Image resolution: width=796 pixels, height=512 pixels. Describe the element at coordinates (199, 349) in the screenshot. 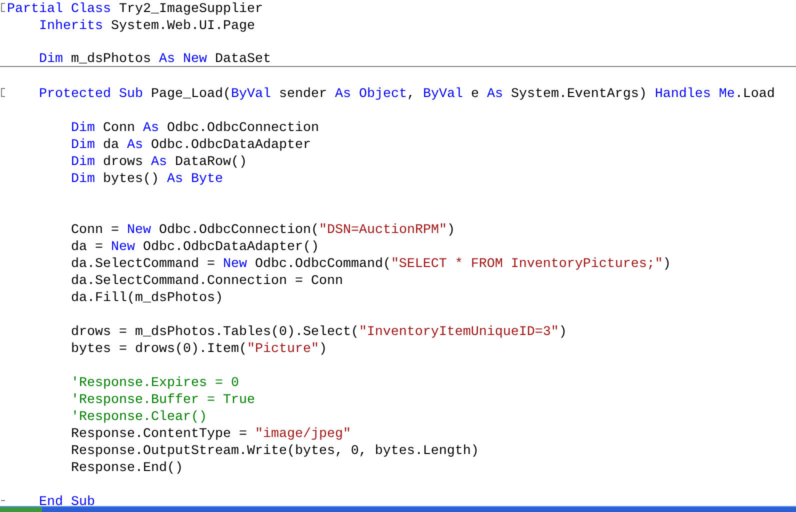

I see `code-line: bytes = drows(0).Item("Picture")` at that location.